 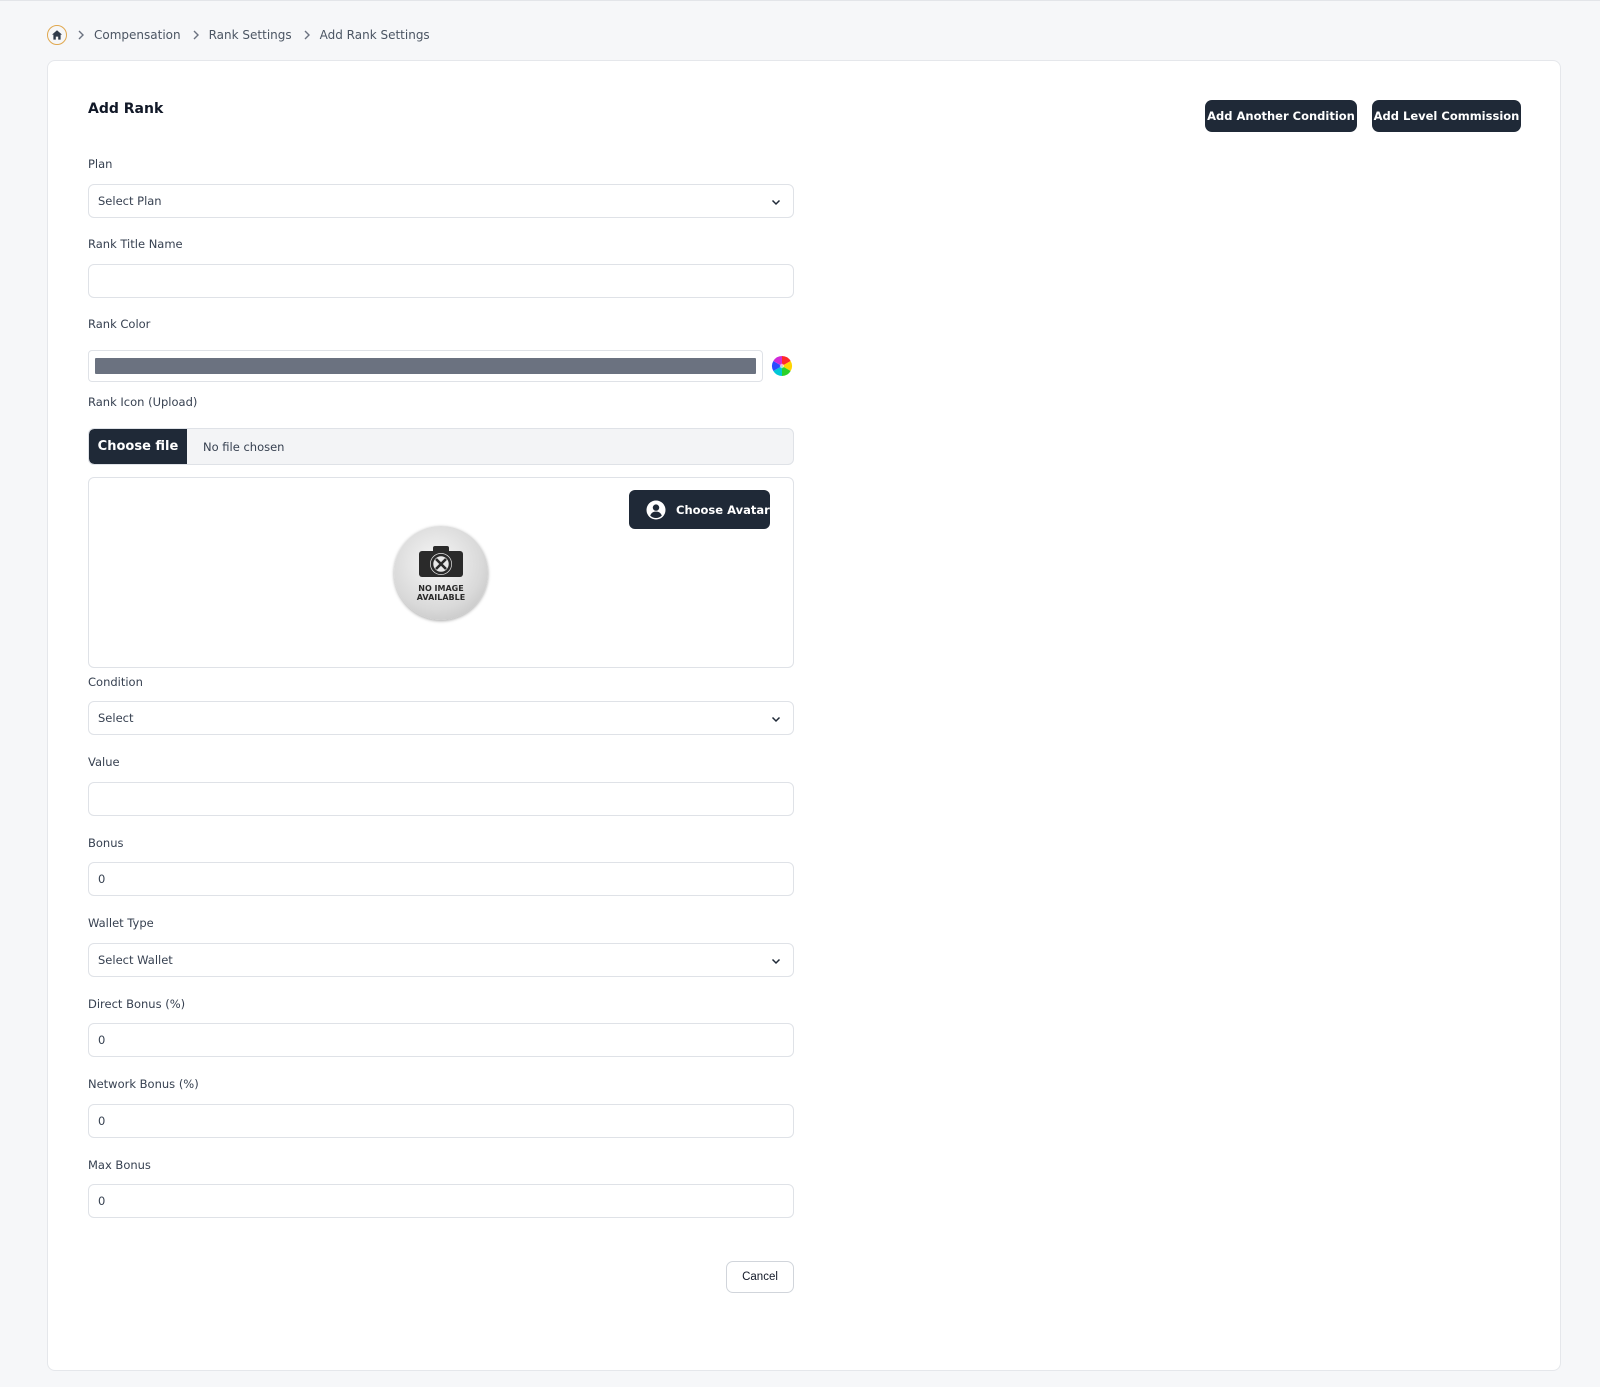 I want to click on choose-file-button: Choose file, so click(x=138, y=446).